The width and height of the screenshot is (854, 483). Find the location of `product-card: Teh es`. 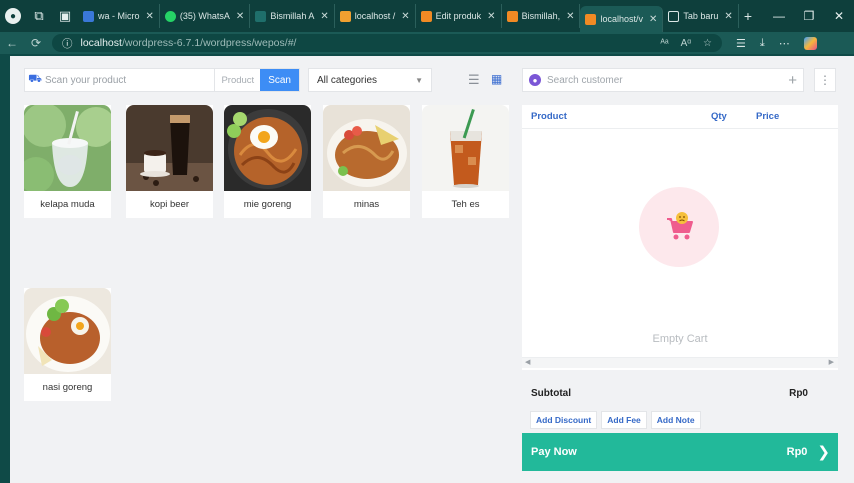

product-card: Teh es is located at coordinates (465, 161).